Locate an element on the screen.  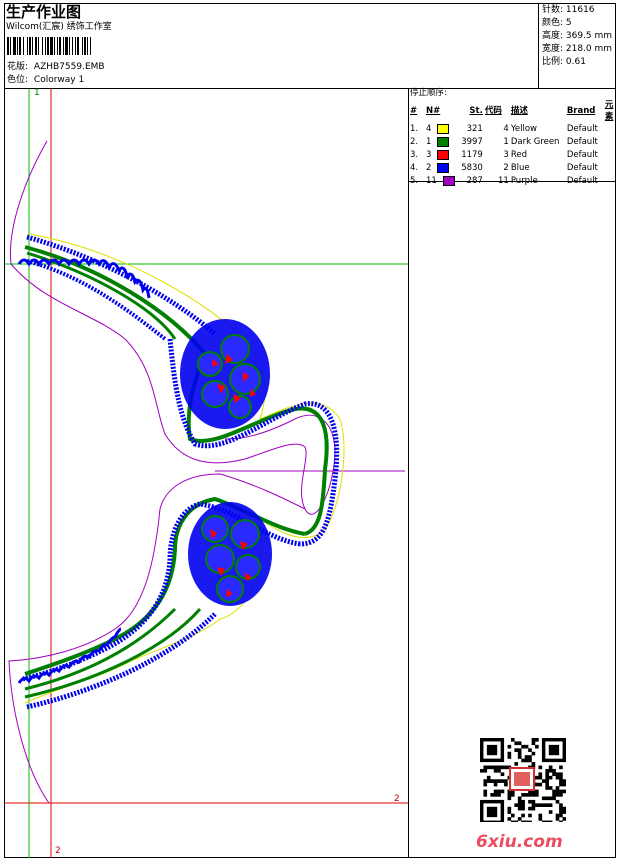
pattern-row: 花版: AZHB7559.EMB is located at coordinates (56, 67).